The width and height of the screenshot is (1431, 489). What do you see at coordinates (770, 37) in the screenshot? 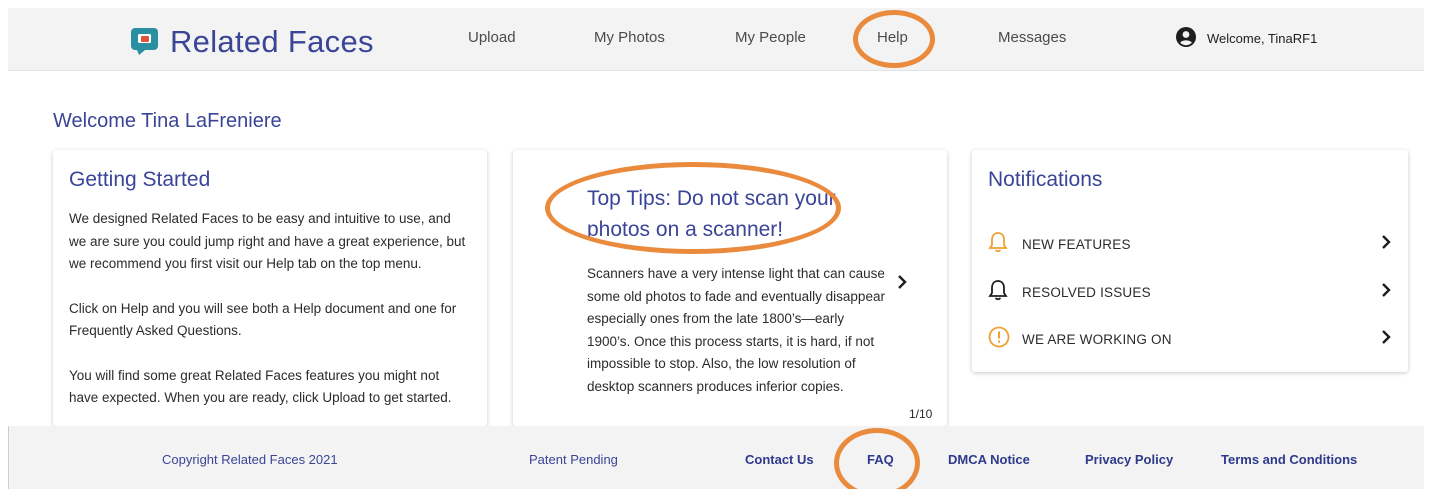
I see `nav-my-people: My People` at bounding box center [770, 37].